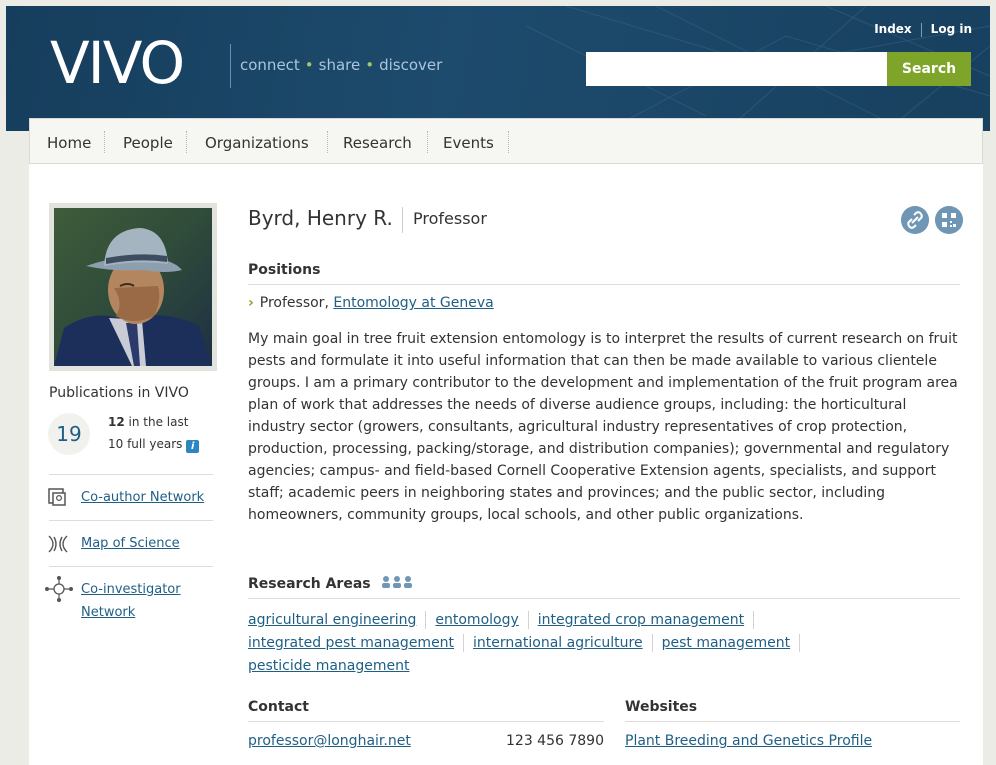 This screenshot has height=765, width=996. What do you see at coordinates (402, 220) in the screenshot?
I see `name-divider` at bounding box center [402, 220].